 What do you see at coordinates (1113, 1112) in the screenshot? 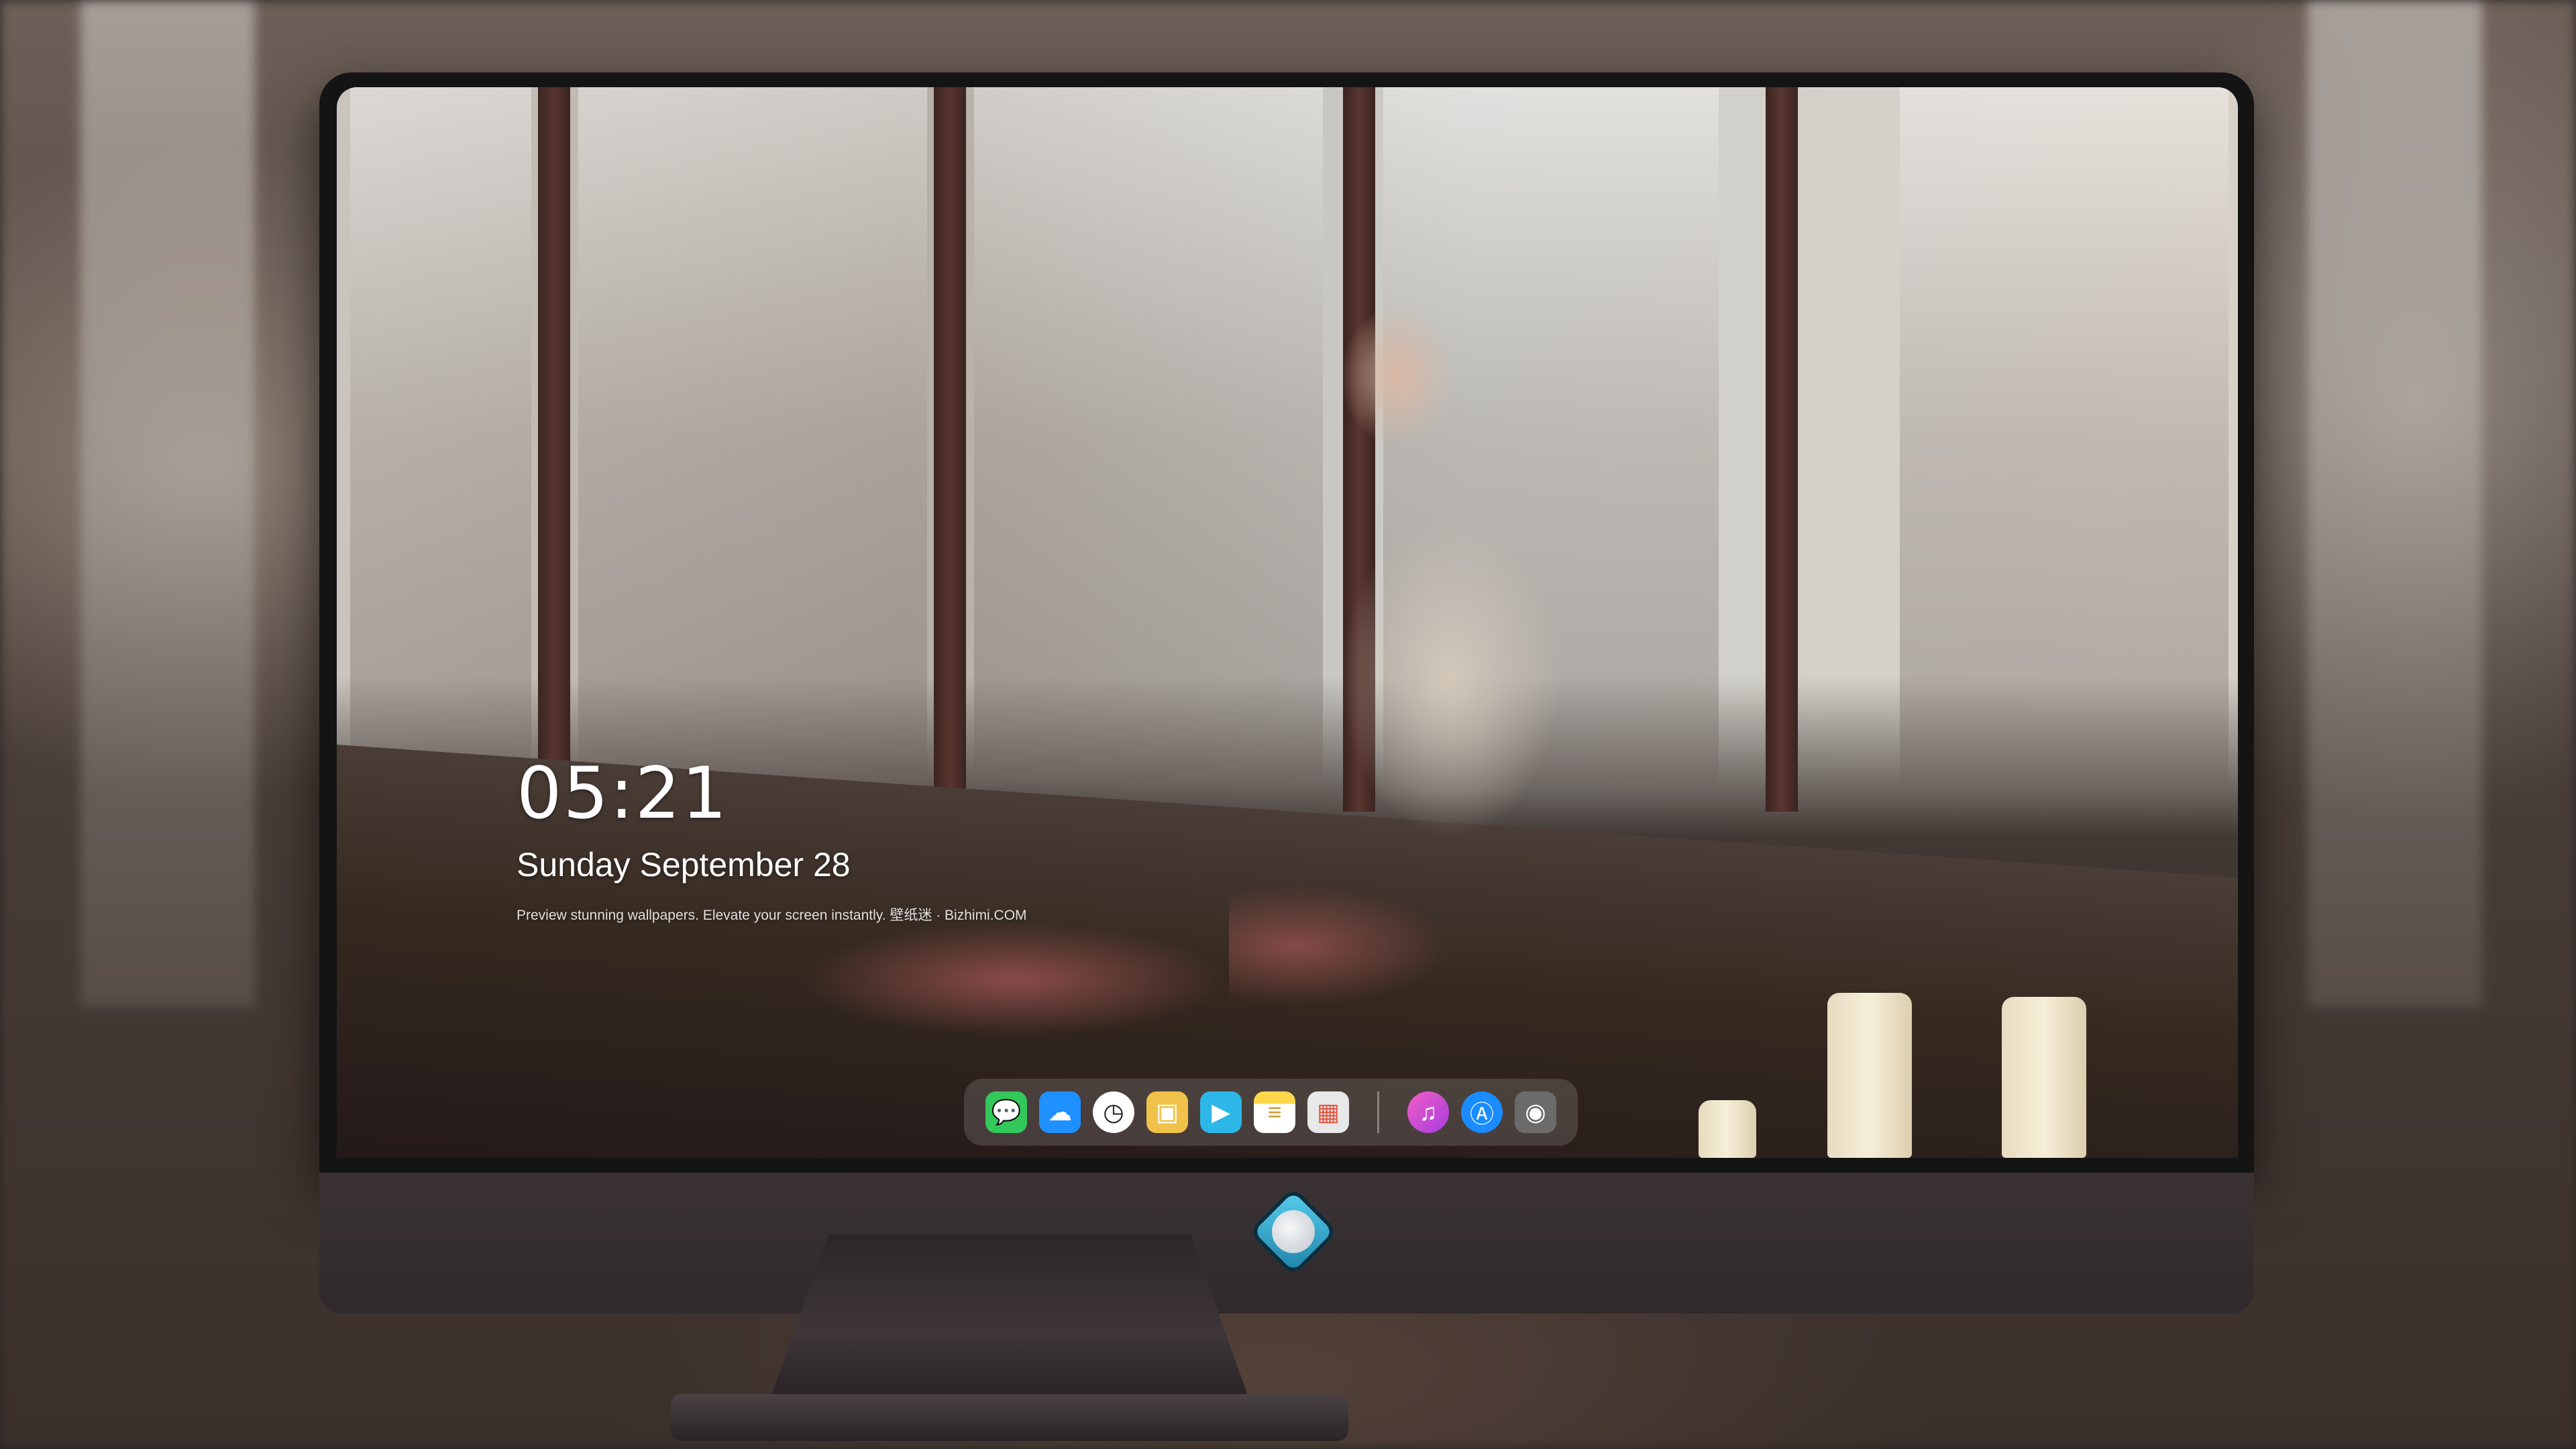
I see `clock-icon: ◷` at bounding box center [1113, 1112].